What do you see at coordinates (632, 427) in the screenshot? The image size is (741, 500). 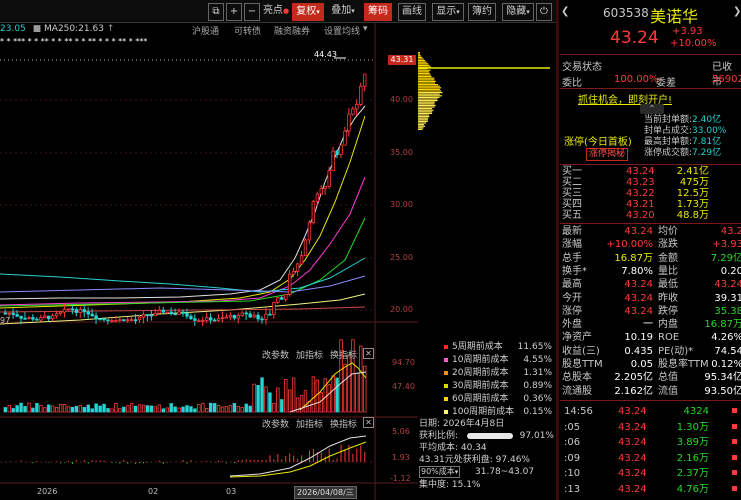 I see `tick-price: 43.24` at bounding box center [632, 427].